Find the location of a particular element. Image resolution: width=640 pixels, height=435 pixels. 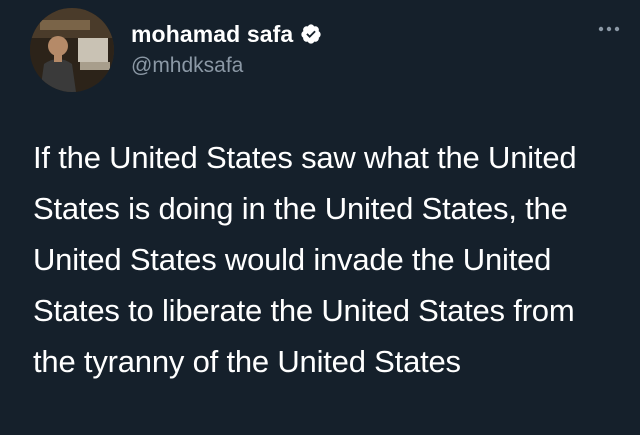

name-row: mohamad safa is located at coordinates (226, 34).